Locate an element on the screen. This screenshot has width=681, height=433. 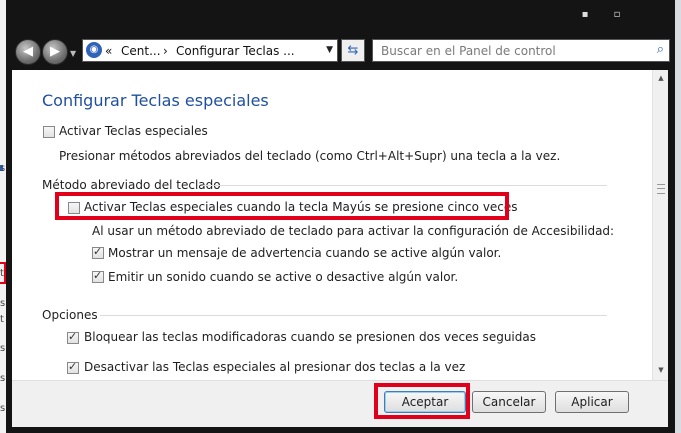
activate-sticky-keys-checkbox is located at coordinates (49, 132).